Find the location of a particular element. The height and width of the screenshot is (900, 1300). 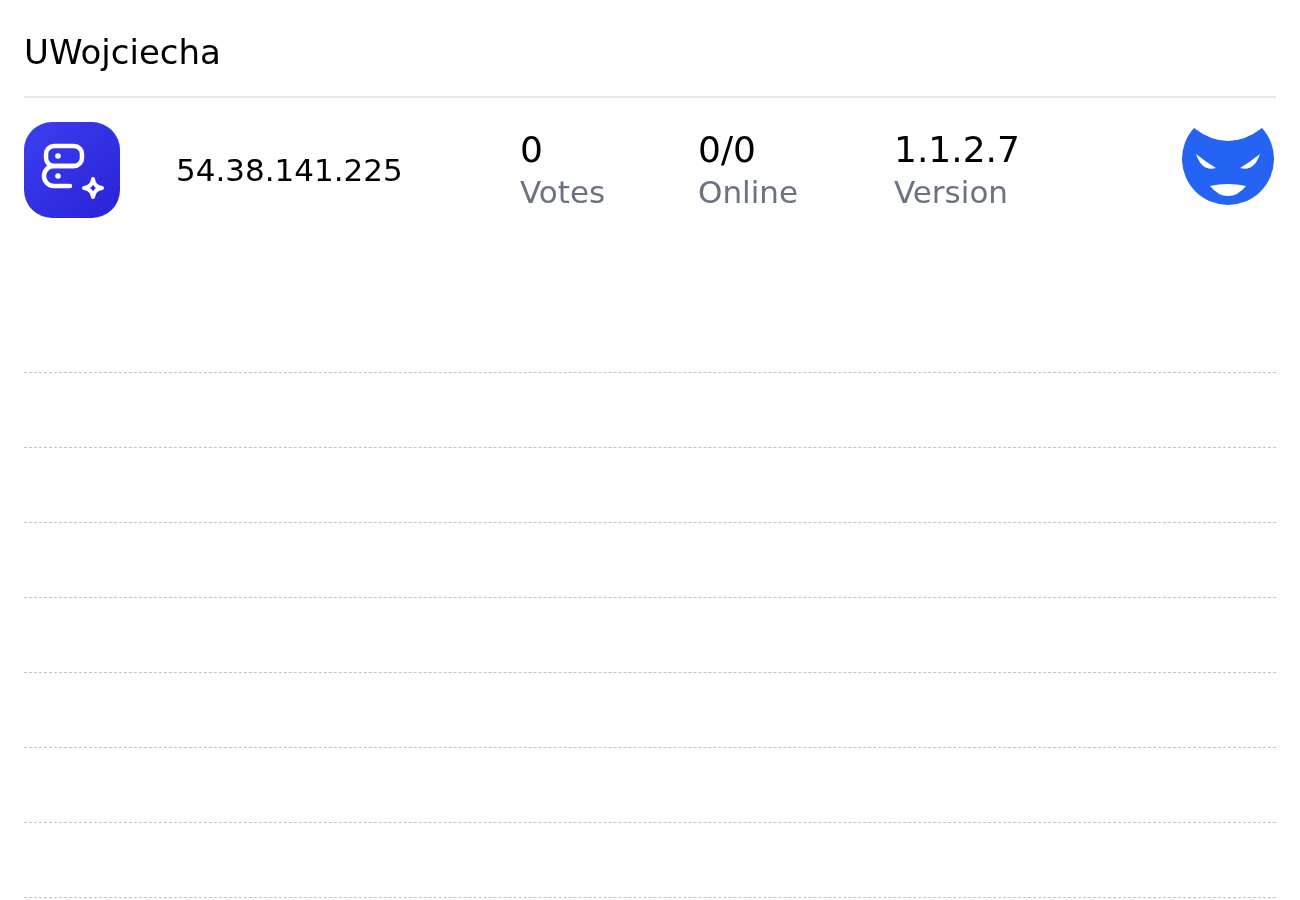

stat-value: 1.1.2.7 is located at coordinates (957, 150).